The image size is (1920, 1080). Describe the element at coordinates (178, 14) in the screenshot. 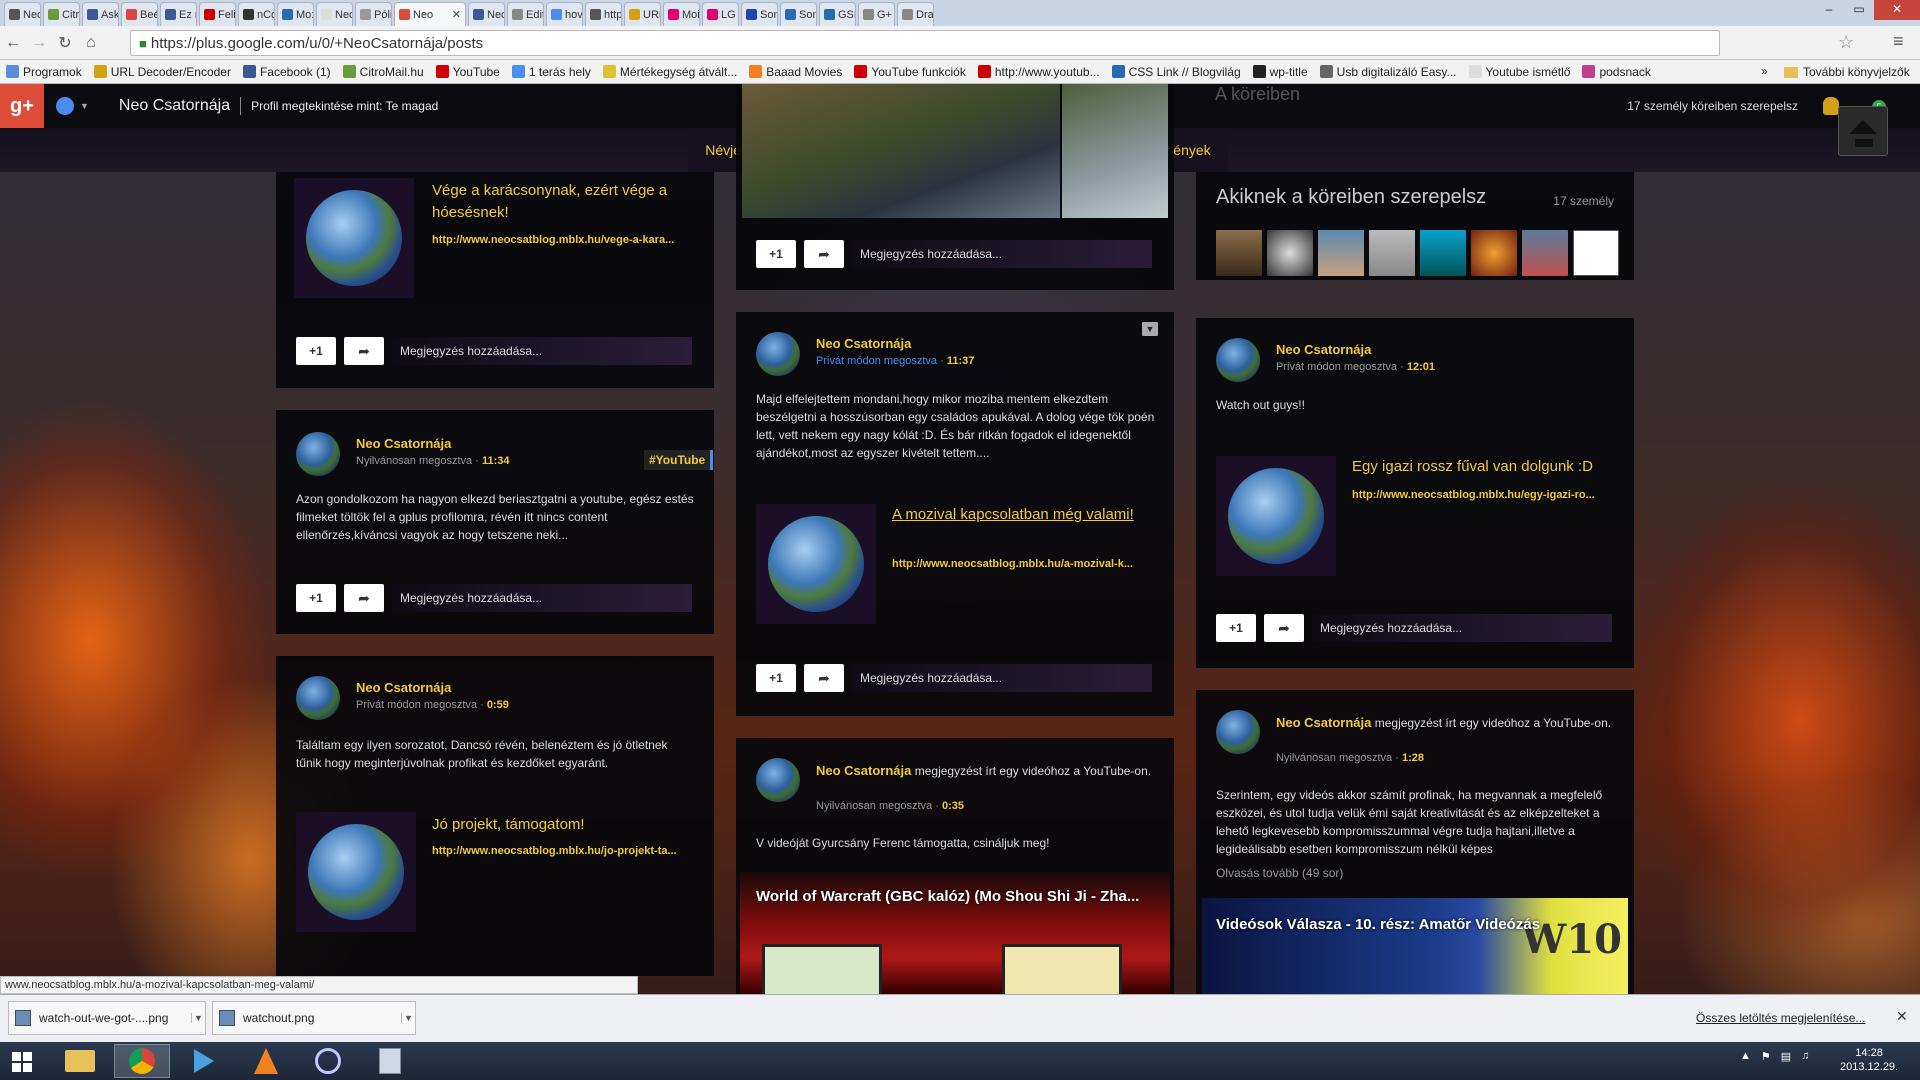

I see `browser-tab: Ez n` at that location.